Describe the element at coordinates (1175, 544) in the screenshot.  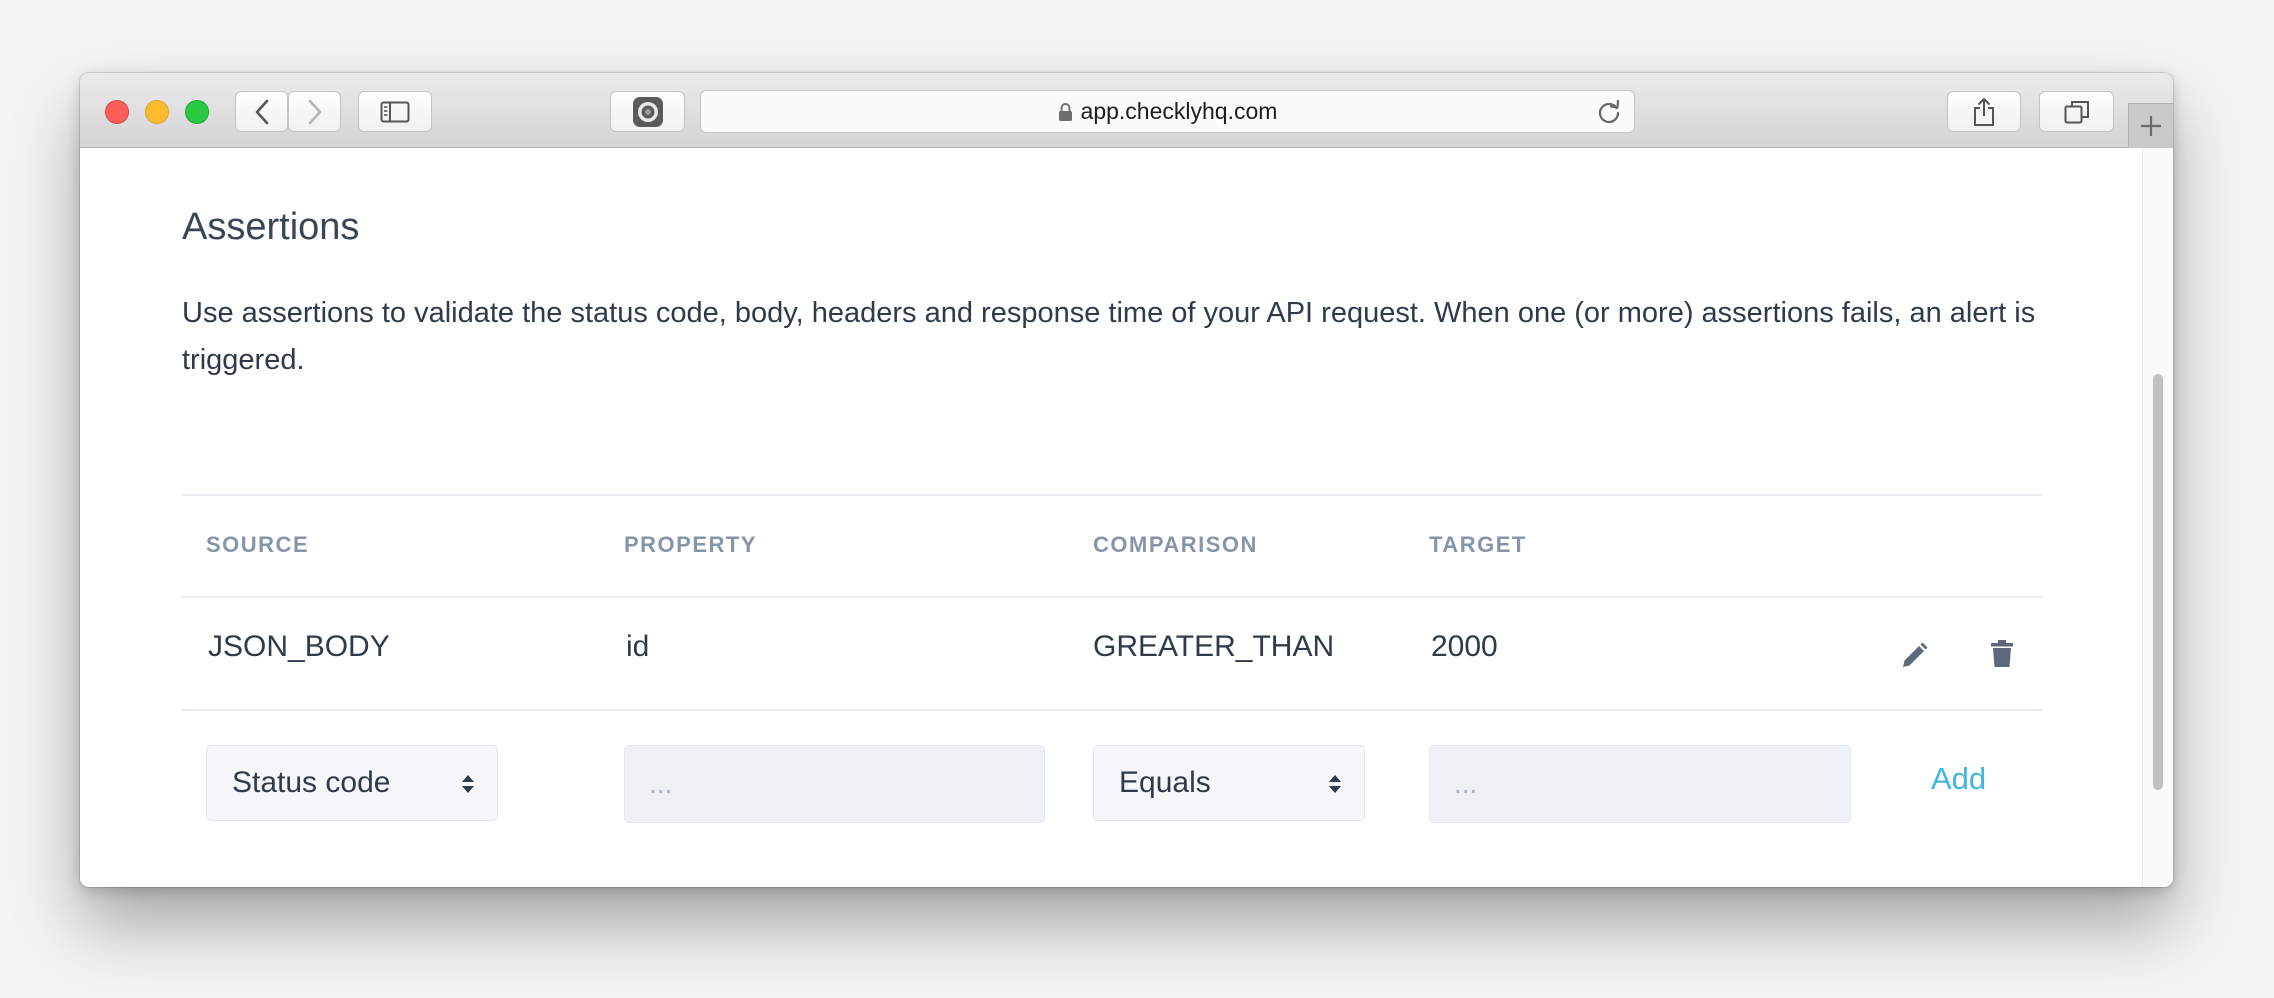
I see `column-header-comparison: COMPARISON` at that location.